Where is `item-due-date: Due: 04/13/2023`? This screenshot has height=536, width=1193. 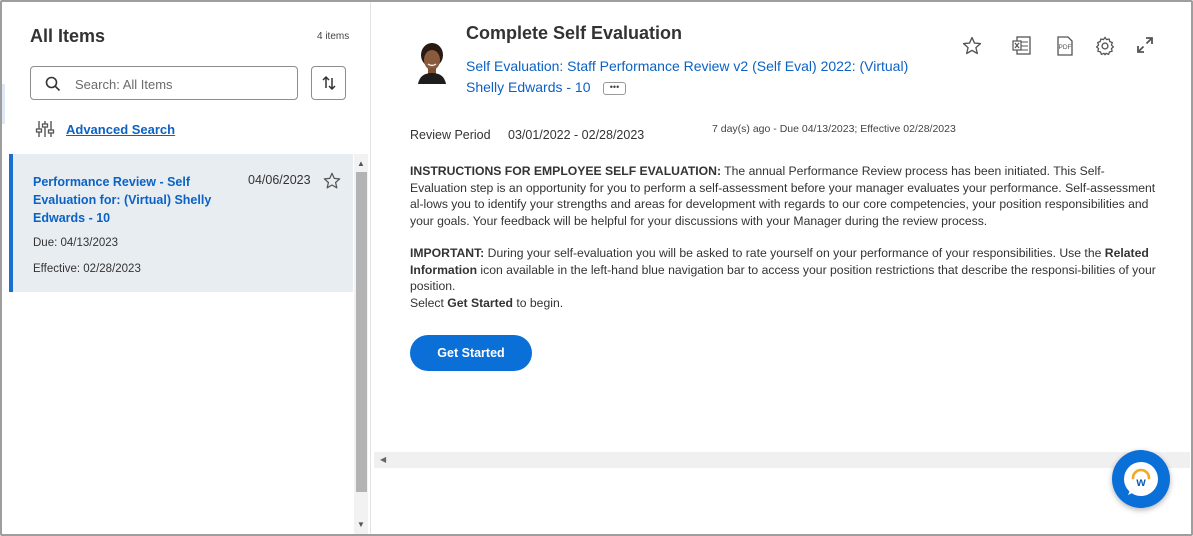 item-due-date: Due: 04/13/2023 is located at coordinates (76, 243).